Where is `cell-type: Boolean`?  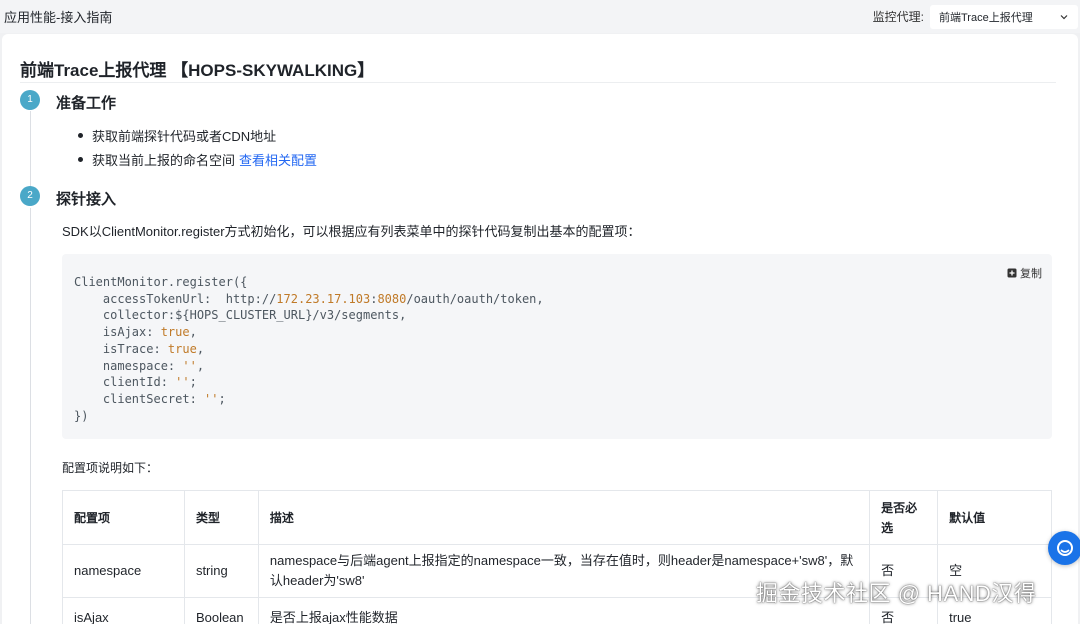 cell-type: Boolean is located at coordinates (221, 610).